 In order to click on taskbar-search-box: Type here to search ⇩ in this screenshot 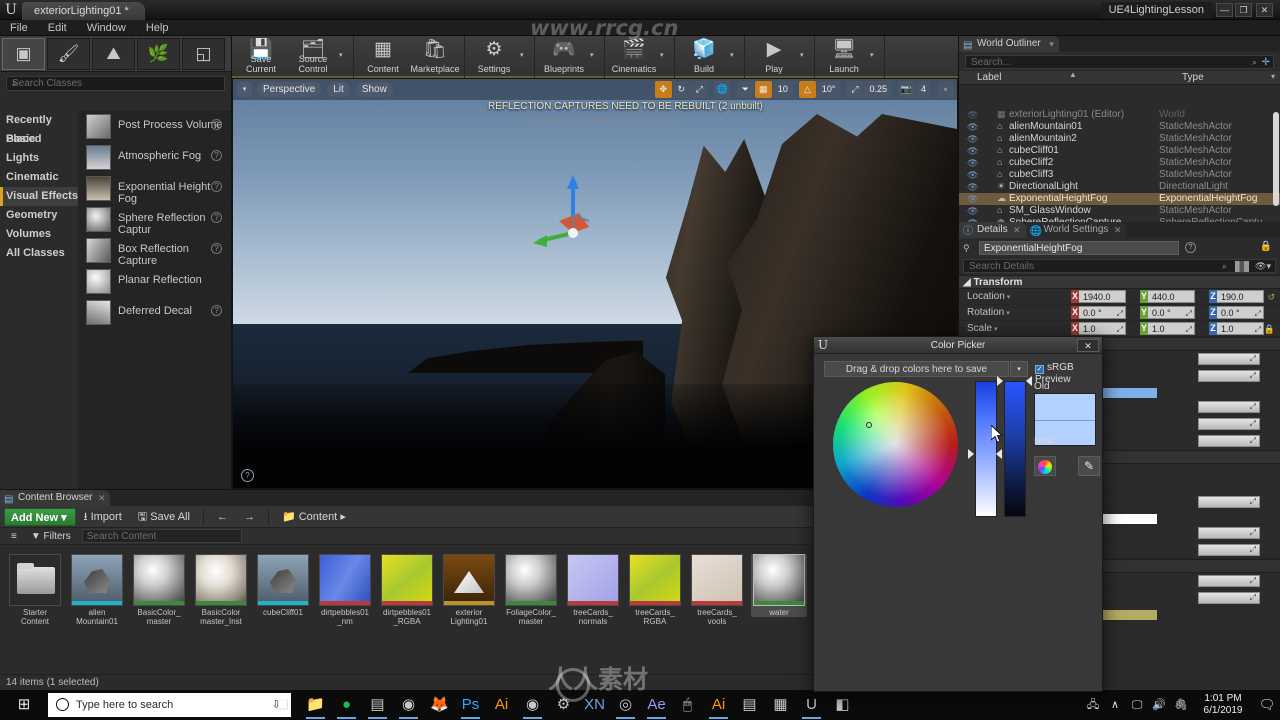, I will do `click(169, 705)`.